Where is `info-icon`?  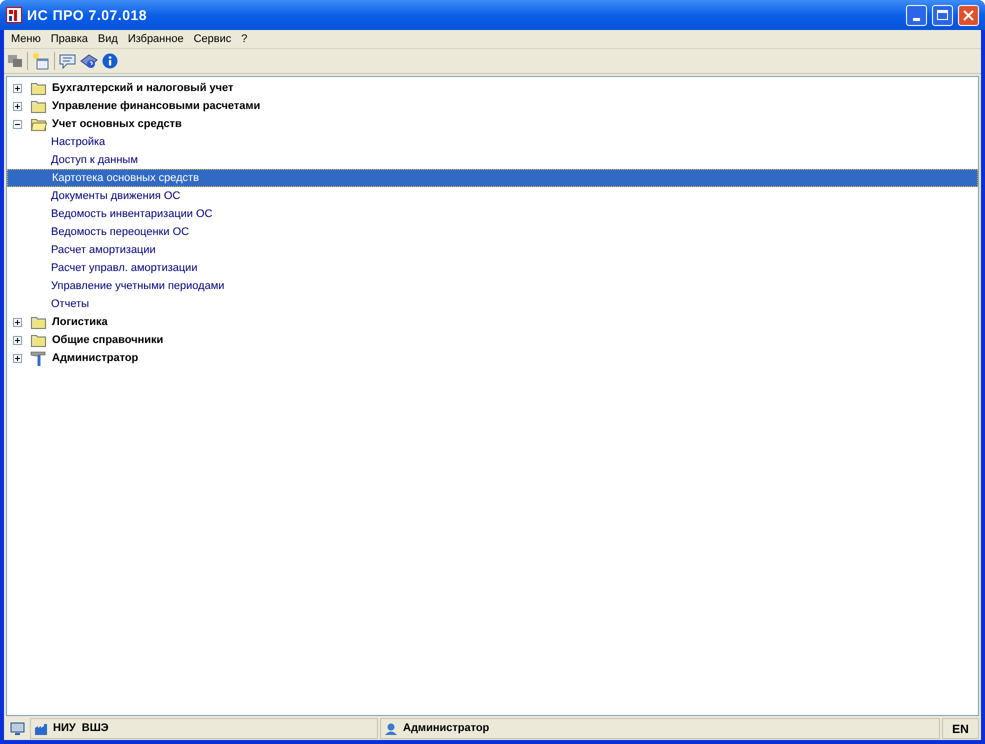
info-icon is located at coordinates (110, 61).